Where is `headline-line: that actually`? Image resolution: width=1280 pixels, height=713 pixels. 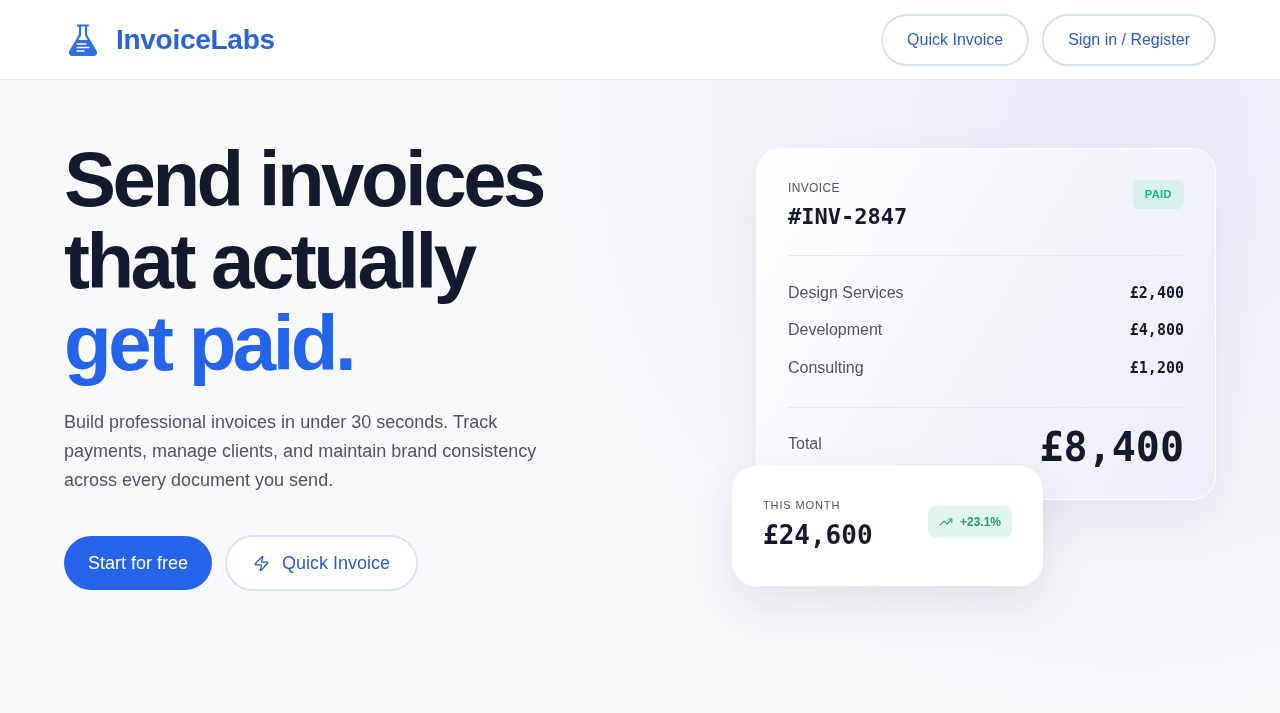
headline-line: that actually is located at coordinates (269, 261).